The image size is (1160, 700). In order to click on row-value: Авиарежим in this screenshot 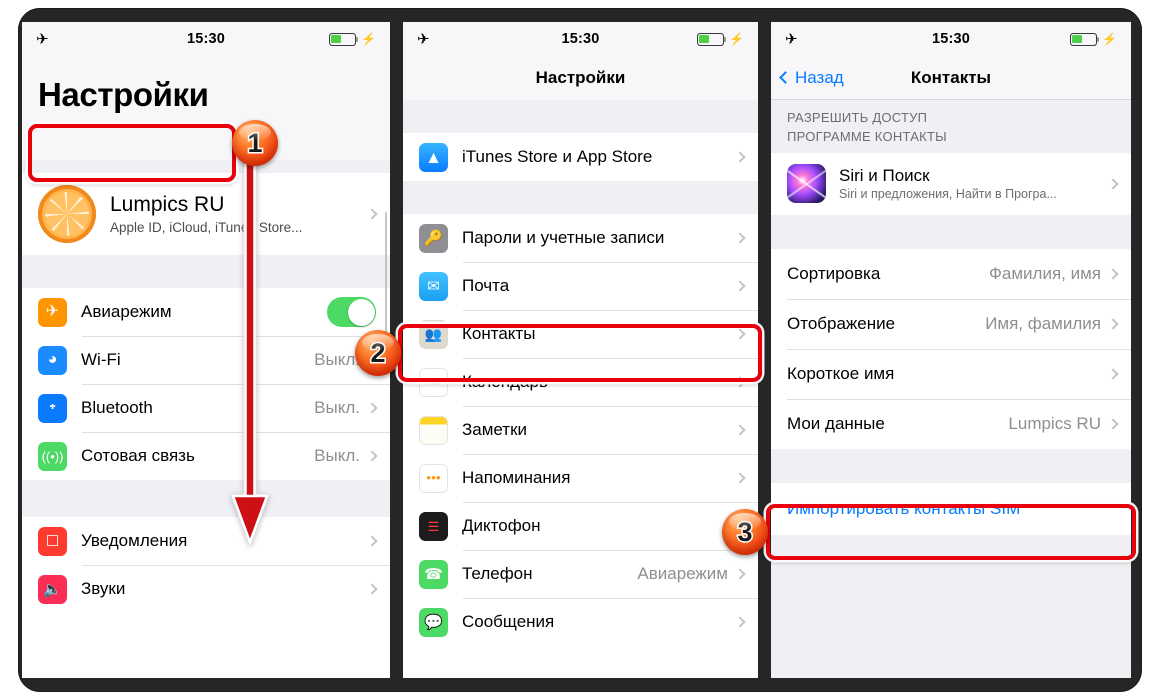, I will do `click(682, 573)`.